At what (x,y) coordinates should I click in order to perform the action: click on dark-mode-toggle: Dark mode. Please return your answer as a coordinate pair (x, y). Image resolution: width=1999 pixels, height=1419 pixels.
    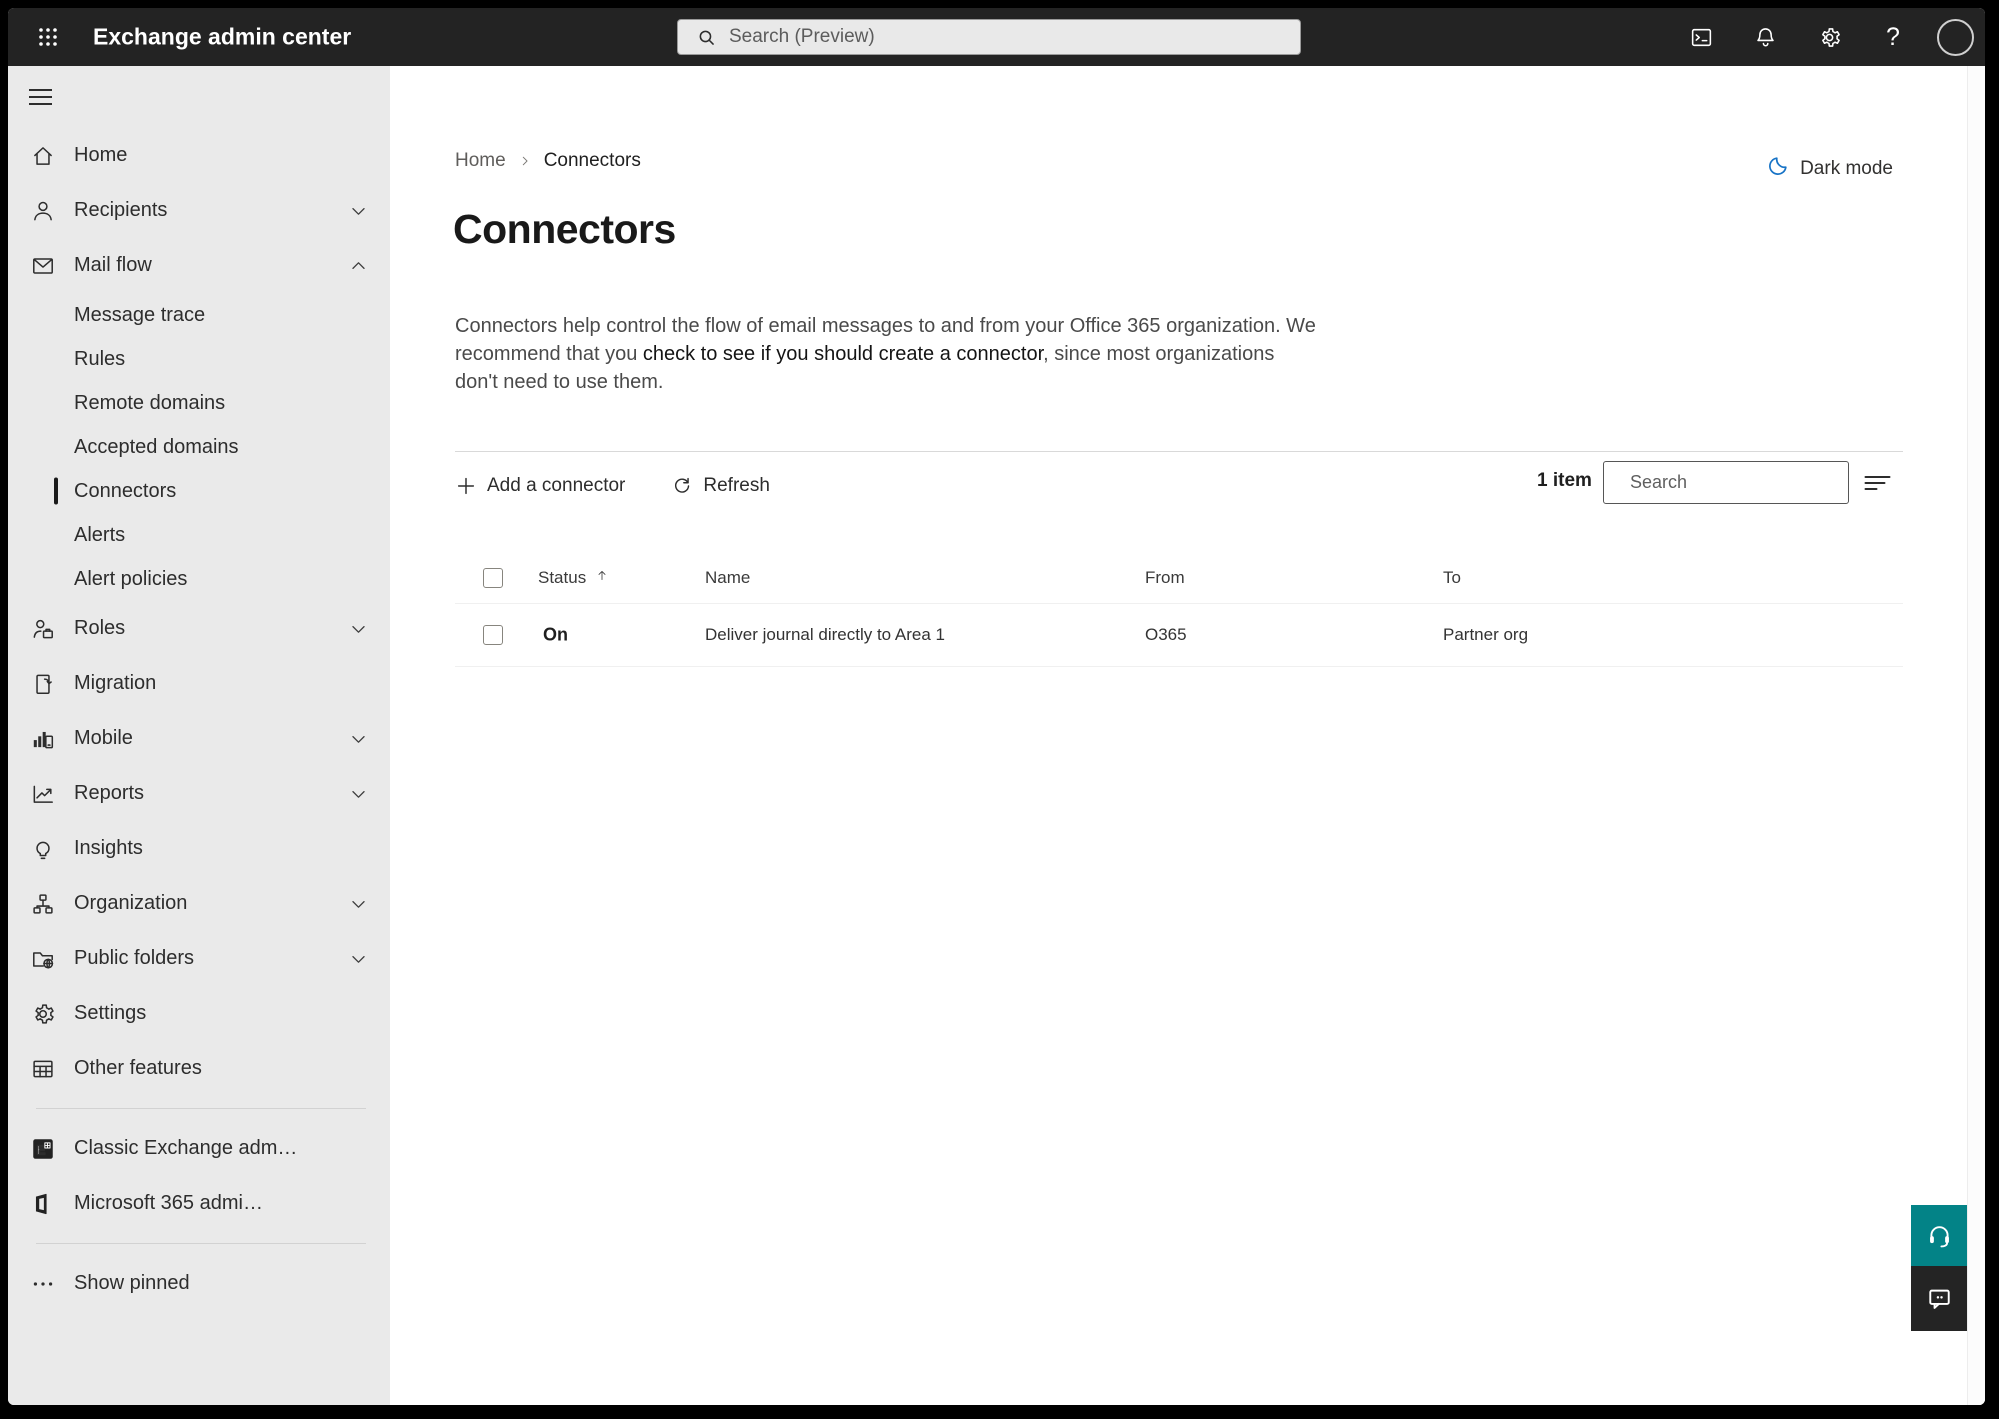
    Looking at the image, I should click on (1829, 169).